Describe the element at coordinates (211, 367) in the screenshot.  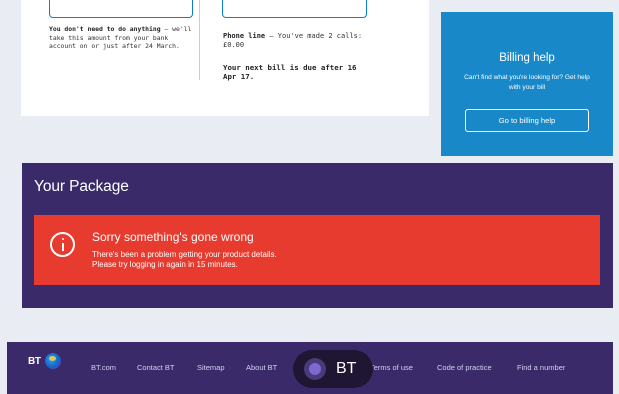
I see `footer-link-sitemap: Sitemap` at that location.